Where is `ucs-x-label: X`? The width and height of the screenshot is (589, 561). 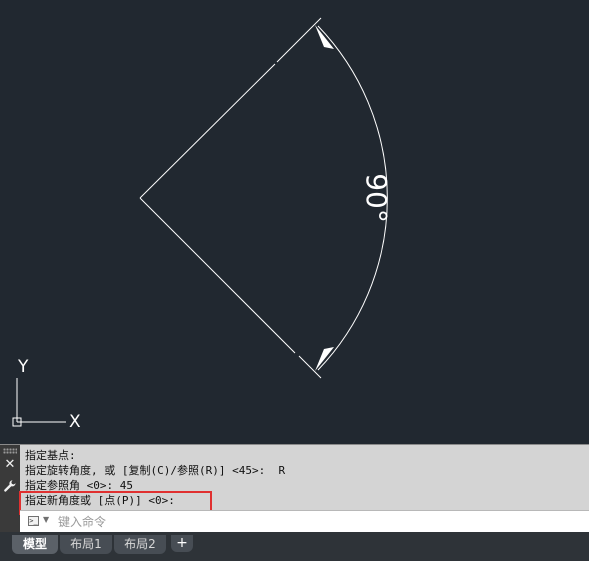 ucs-x-label: X is located at coordinates (75, 422).